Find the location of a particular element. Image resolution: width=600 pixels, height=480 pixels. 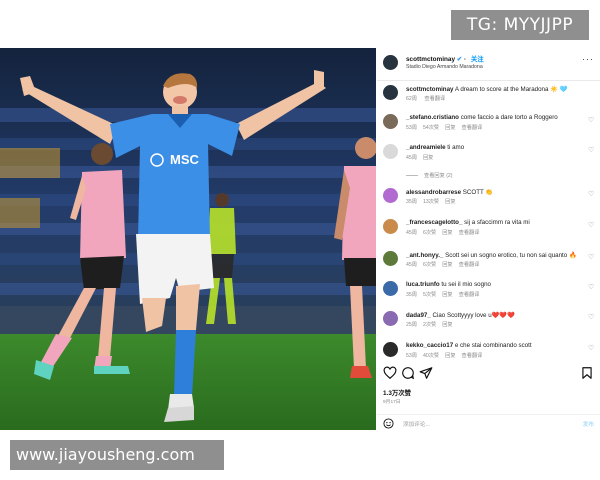

comment-text: tu sei il mio sogno is located at coordinates (466, 284).